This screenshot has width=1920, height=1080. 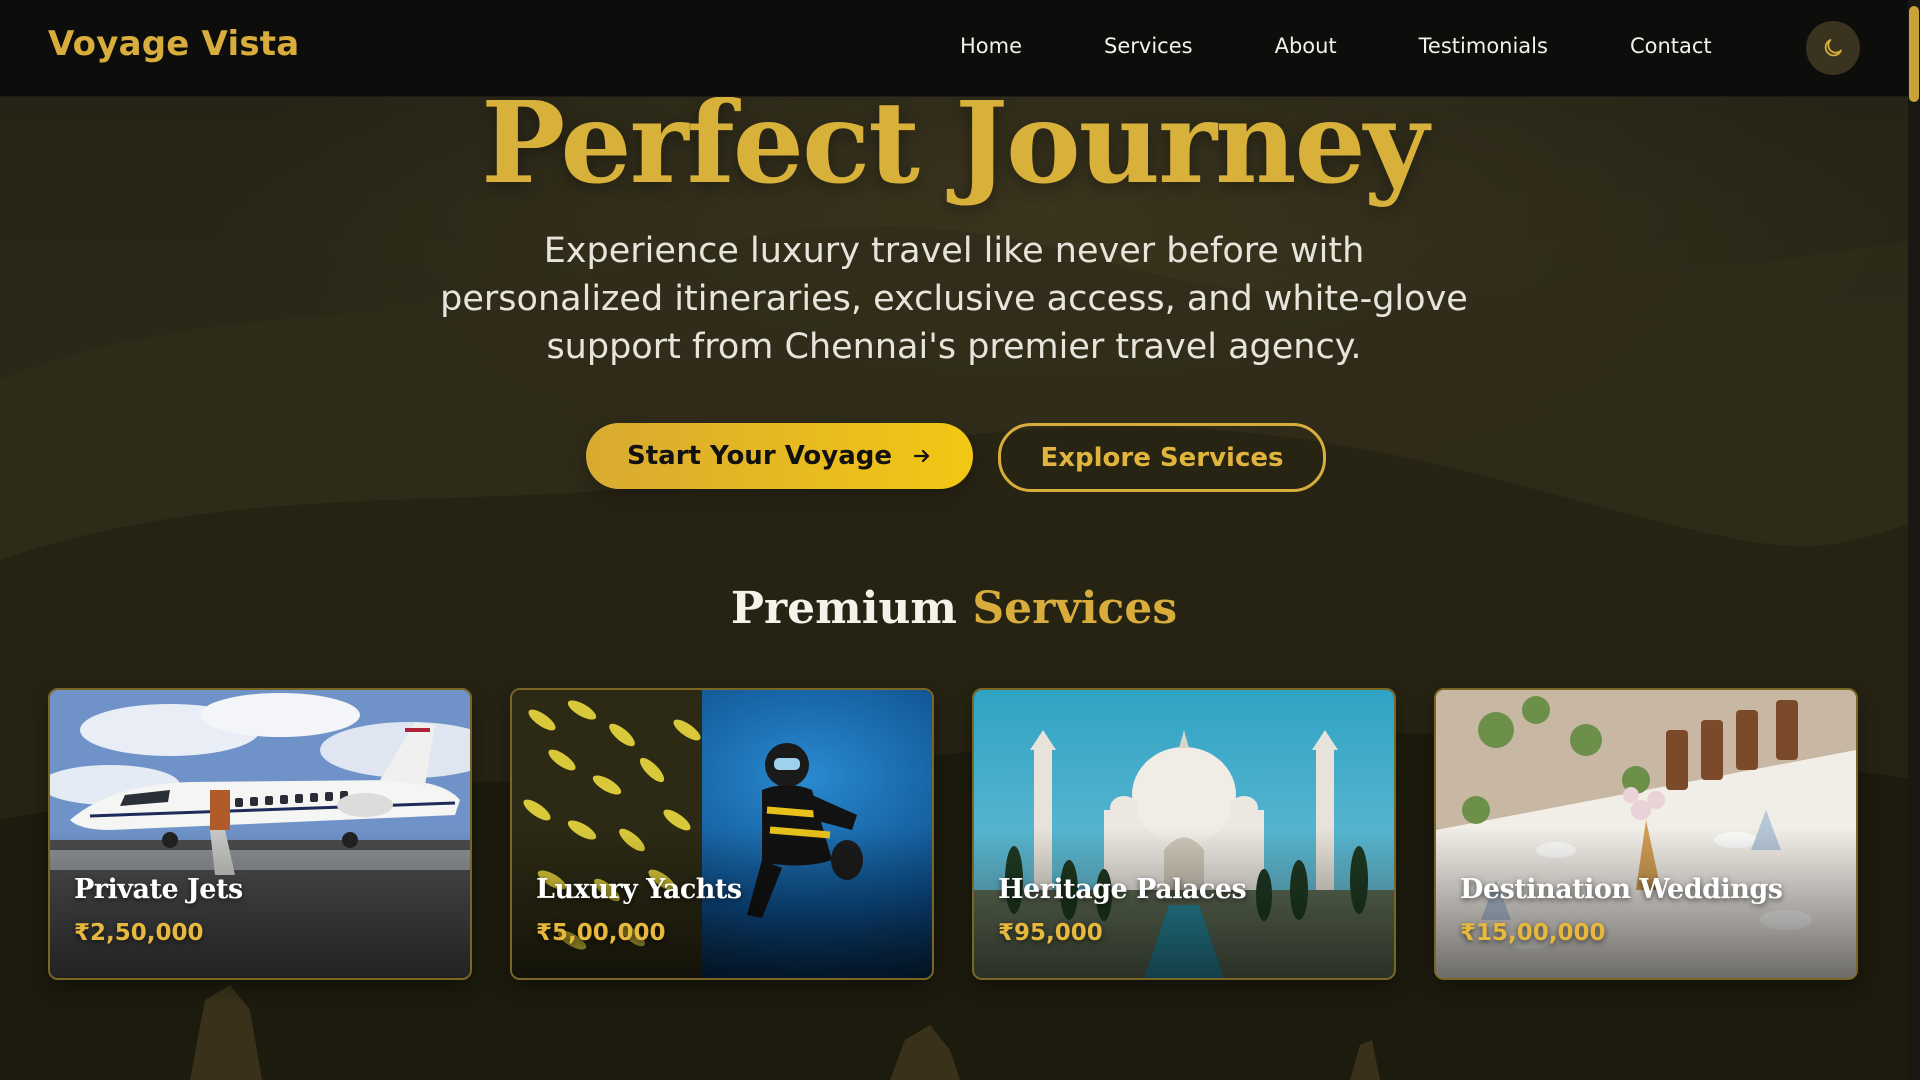 What do you see at coordinates (722, 834) in the screenshot?
I see `service-card-luxury-yachts: Luxury Yachts ₹5,00,000` at bounding box center [722, 834].